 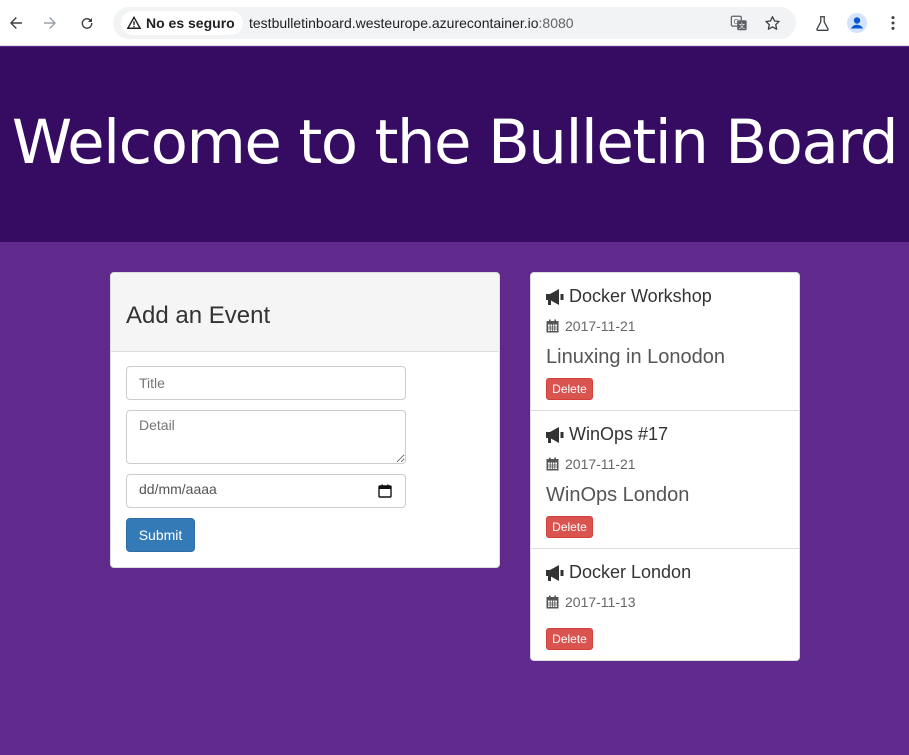 I want to click on svg-text: 文, so click(x=742, y=25).